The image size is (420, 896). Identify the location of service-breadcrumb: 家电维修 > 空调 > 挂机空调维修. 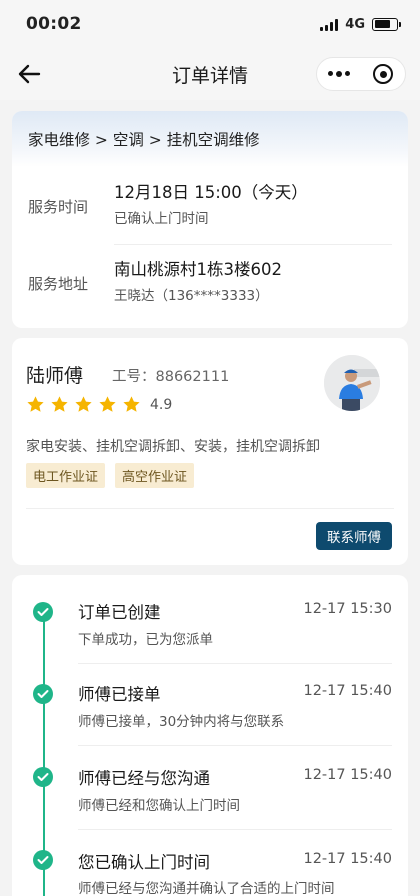
(210, 139).